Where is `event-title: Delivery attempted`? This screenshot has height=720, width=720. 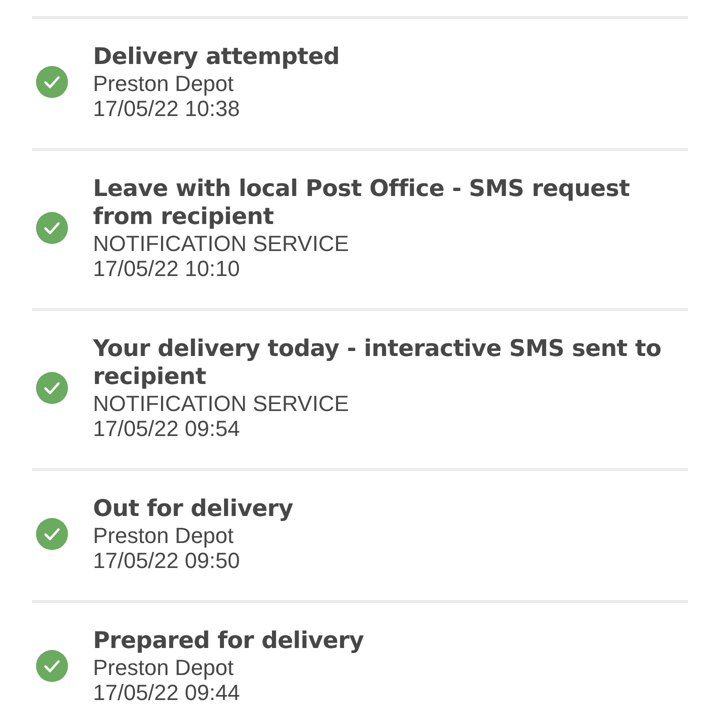 event-title: Delivery attempted is located at coordinates (216, 57).